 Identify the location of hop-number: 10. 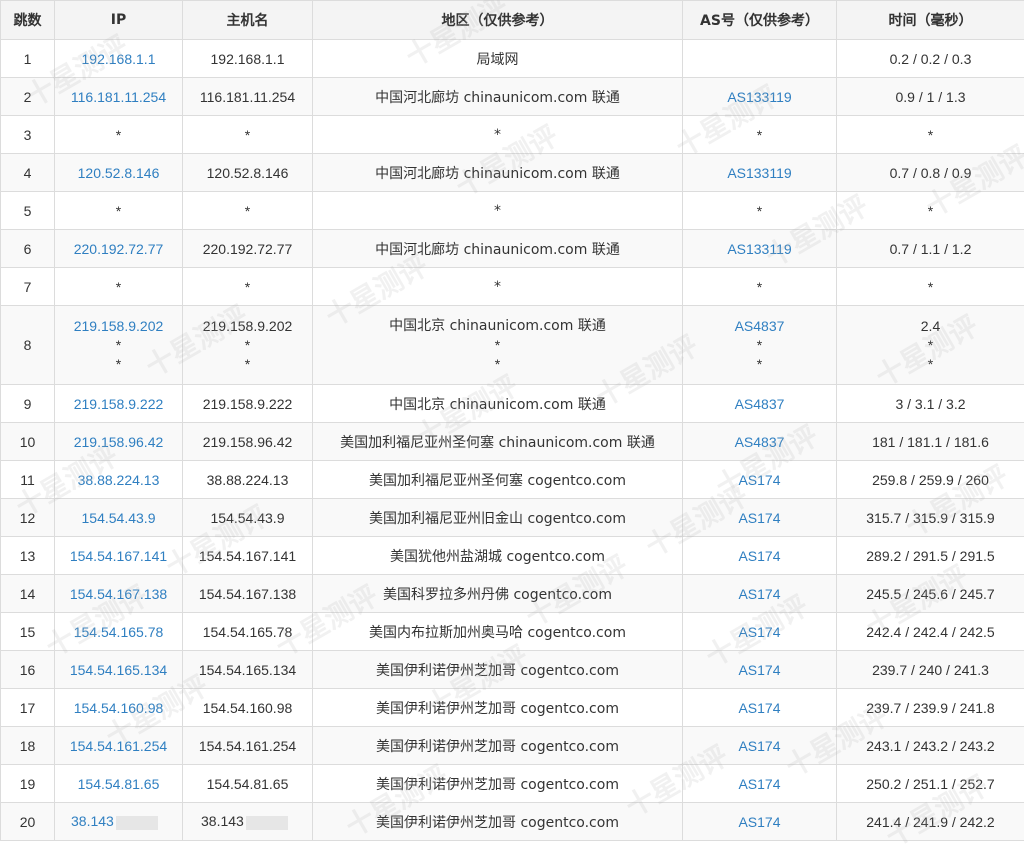
(28, 442).